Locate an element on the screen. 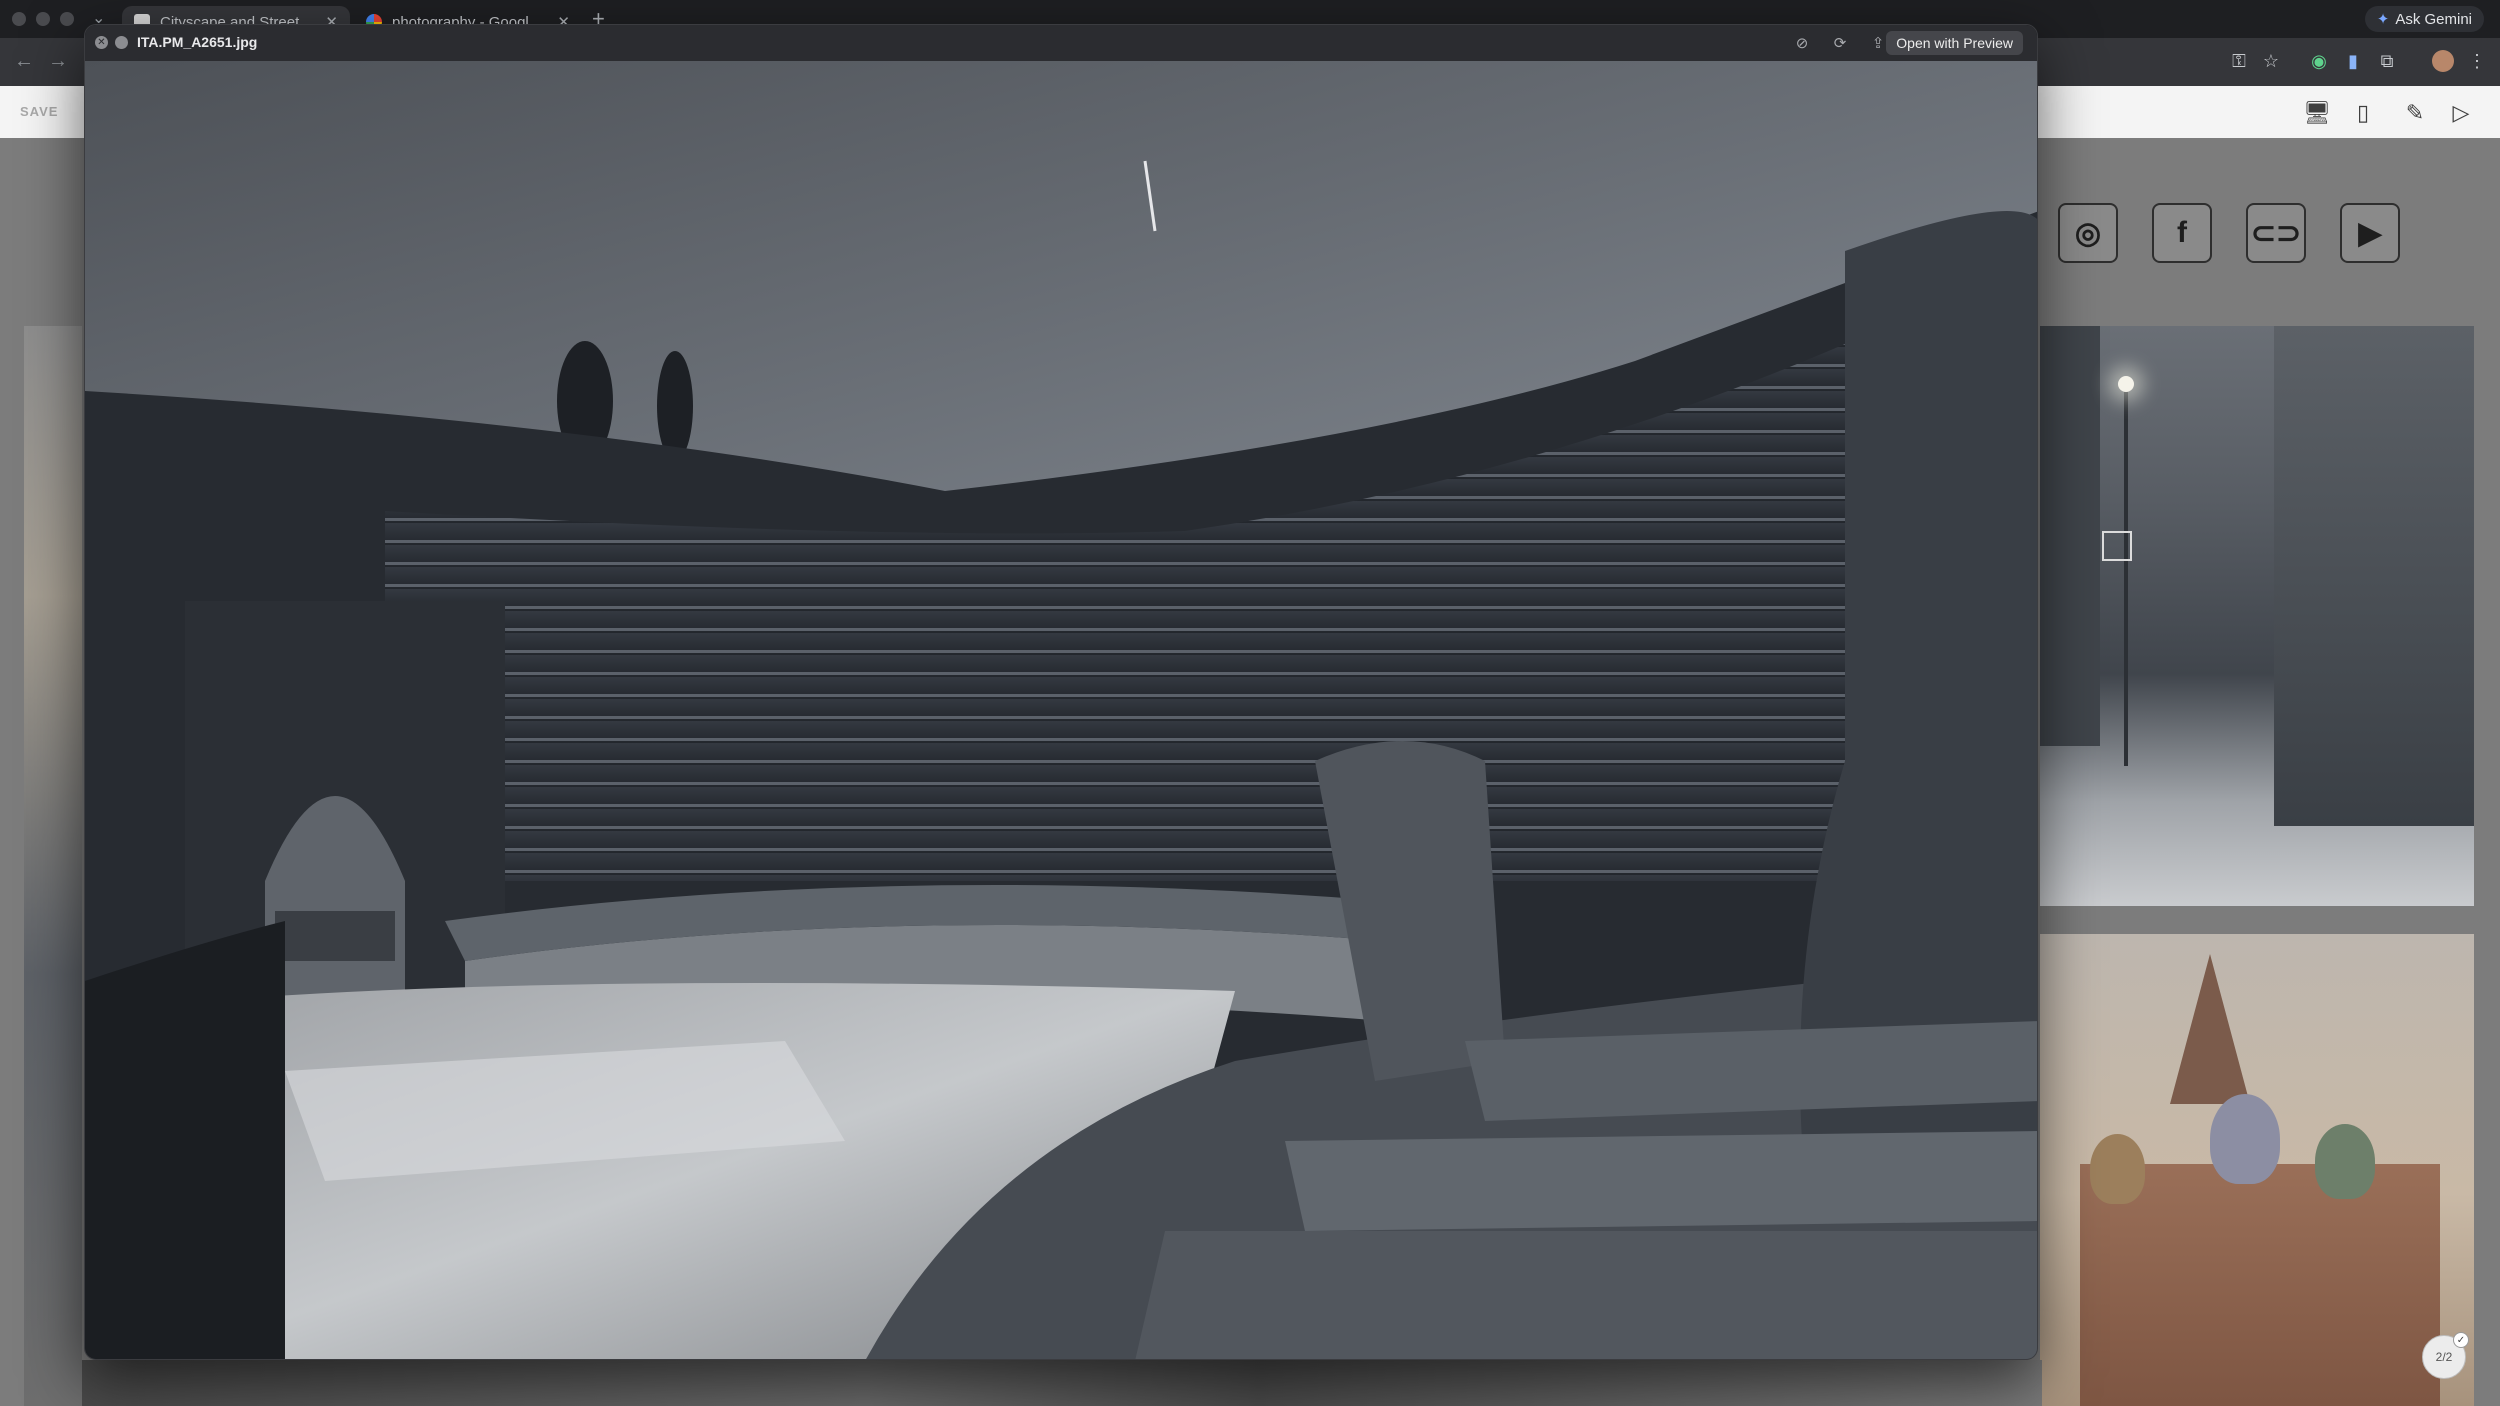  save-button: SAVE is located at coordinates (39, 111).